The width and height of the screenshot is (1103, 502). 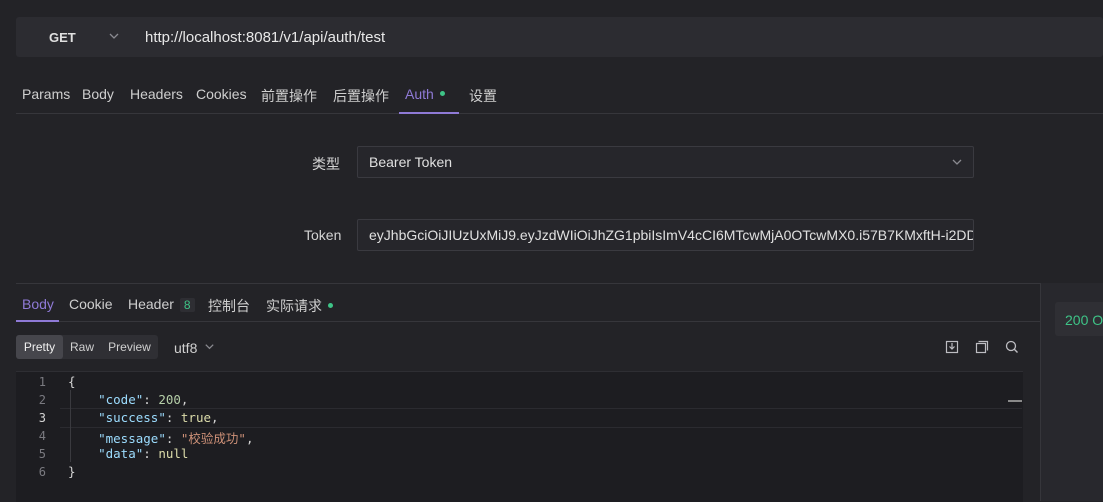 I want to click on json-brace: {, so click(x=72, y=381).